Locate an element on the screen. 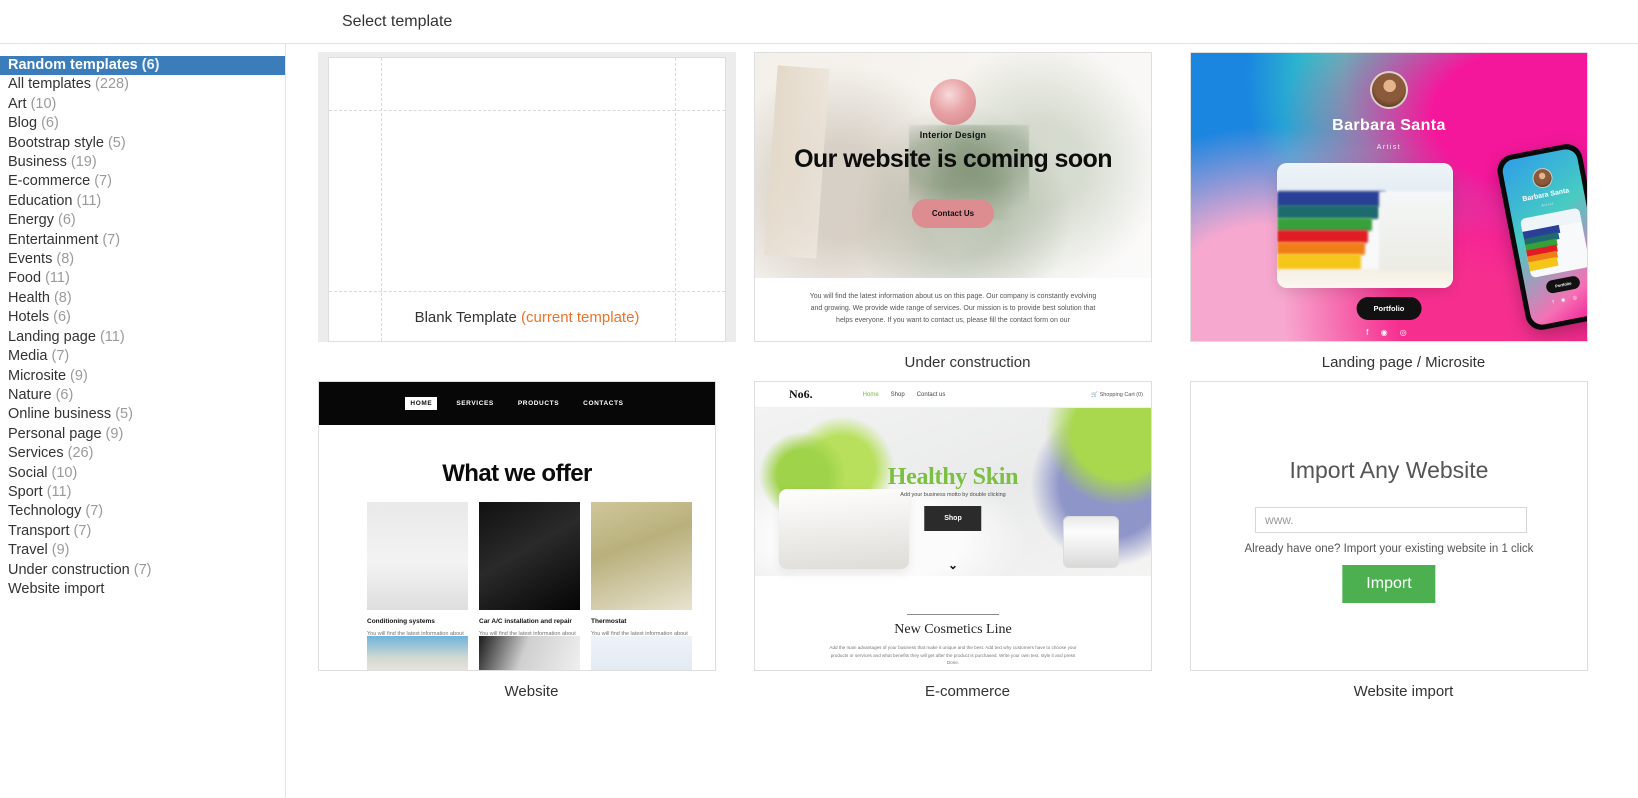  shop-headline: Healthy Skin is located at coordinates (953, 477).